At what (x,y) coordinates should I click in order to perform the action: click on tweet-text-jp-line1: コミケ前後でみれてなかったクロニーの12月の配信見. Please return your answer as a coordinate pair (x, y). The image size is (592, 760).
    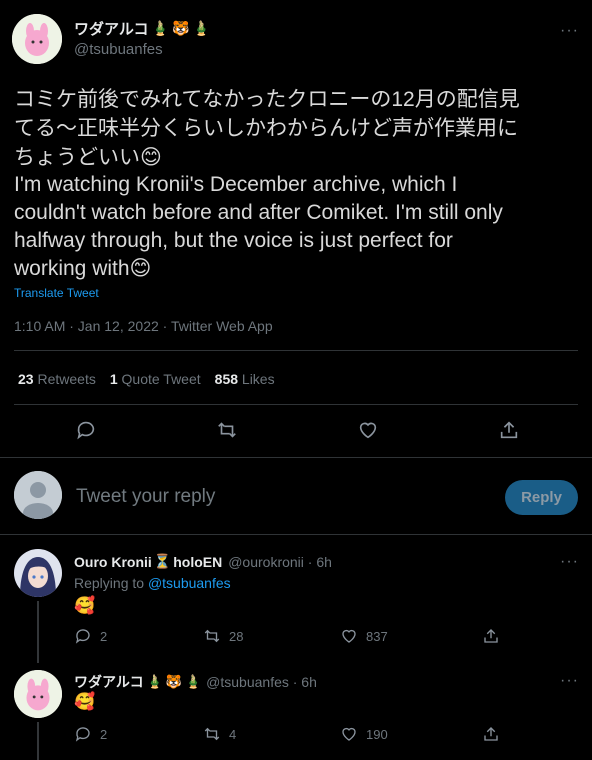
    Looking at the image, I should click on (267, 99).